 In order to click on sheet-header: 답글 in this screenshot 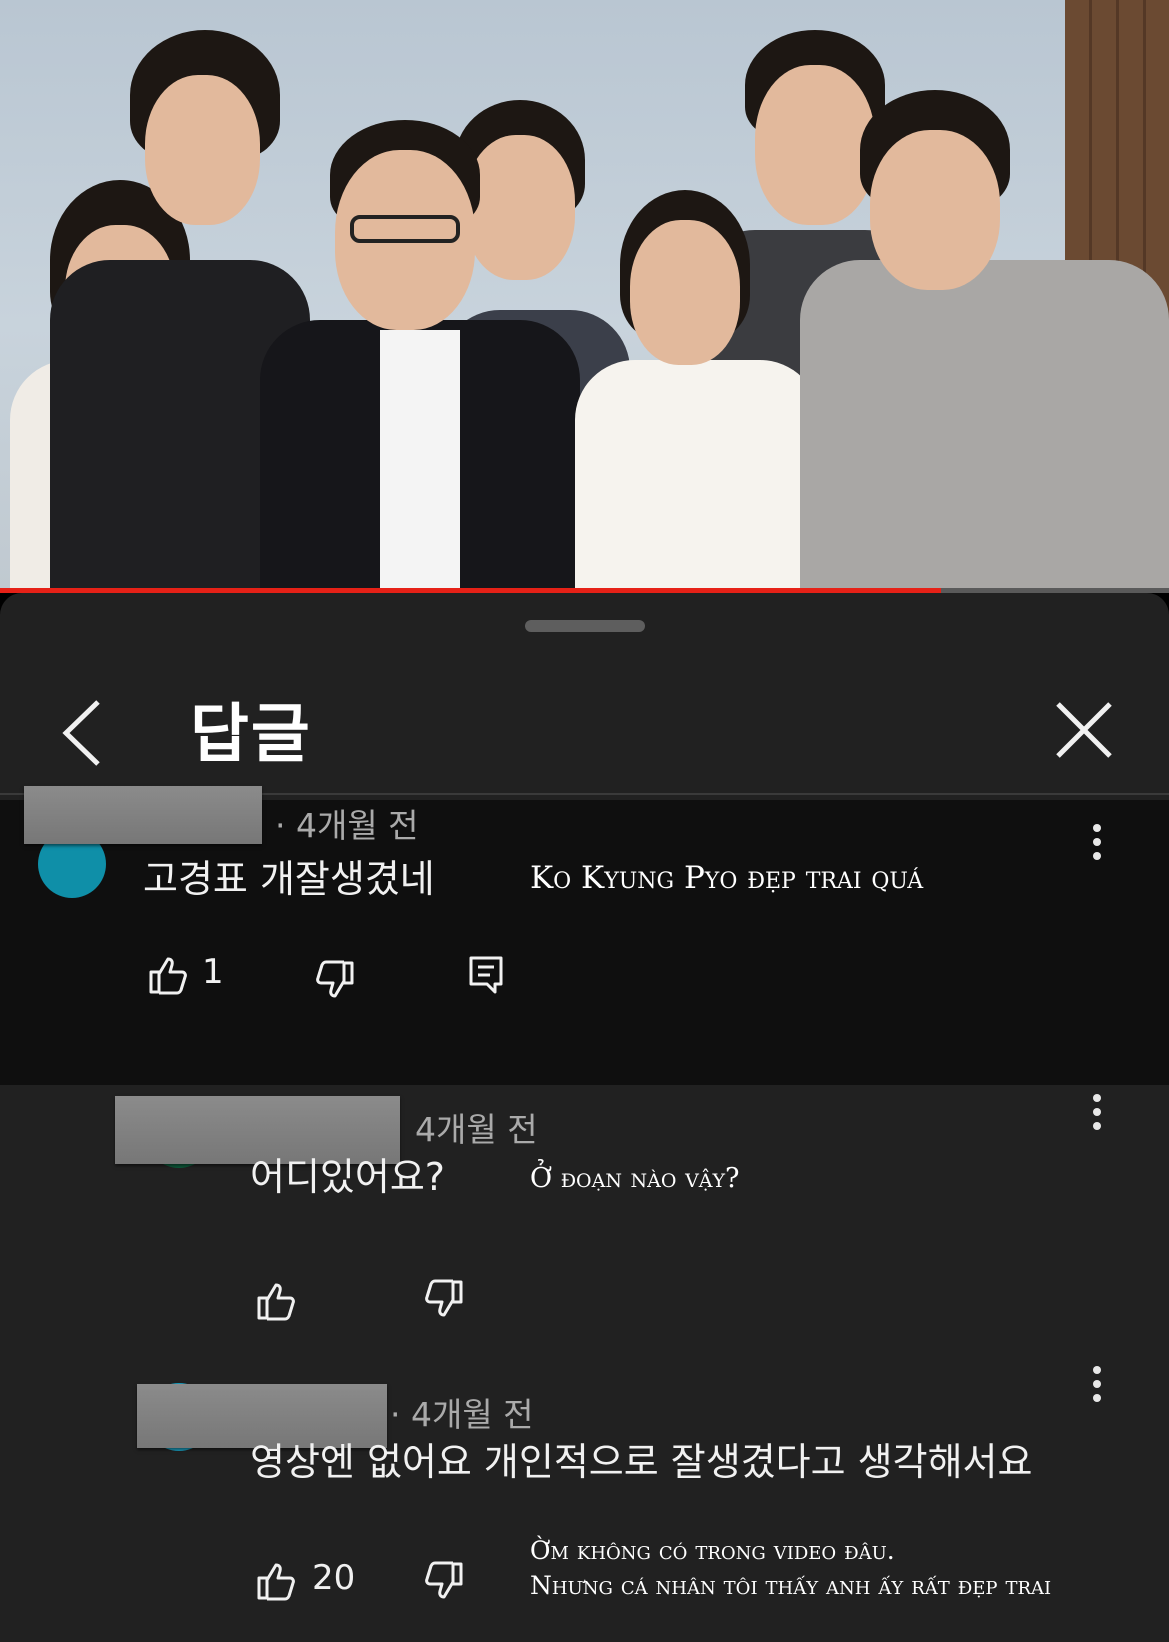, I will do `click(584, 723)`.